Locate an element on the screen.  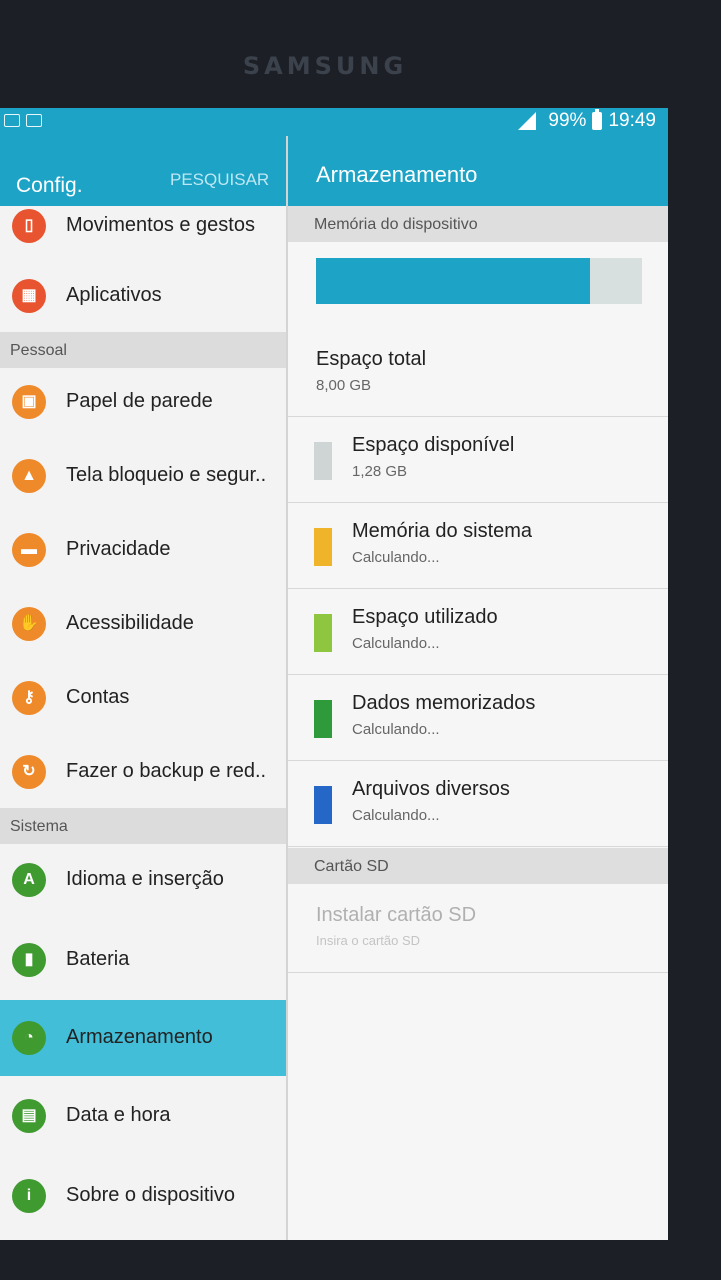
menu-item-tela-bloqueio: ▲ Tela bloqueio e segur.. is located at coordinates (143, 476).